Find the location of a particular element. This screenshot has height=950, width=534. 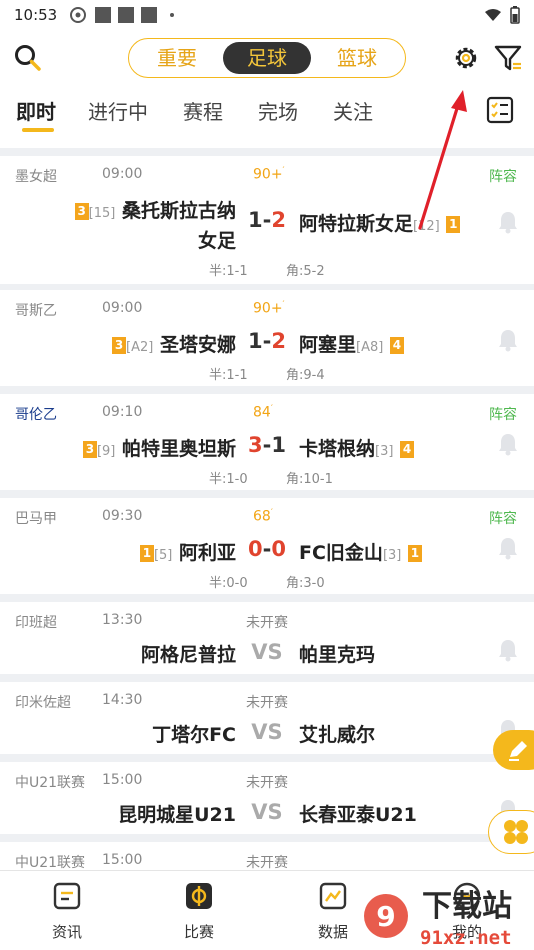

svg-text: 9 is located at coordinates (385, 916).